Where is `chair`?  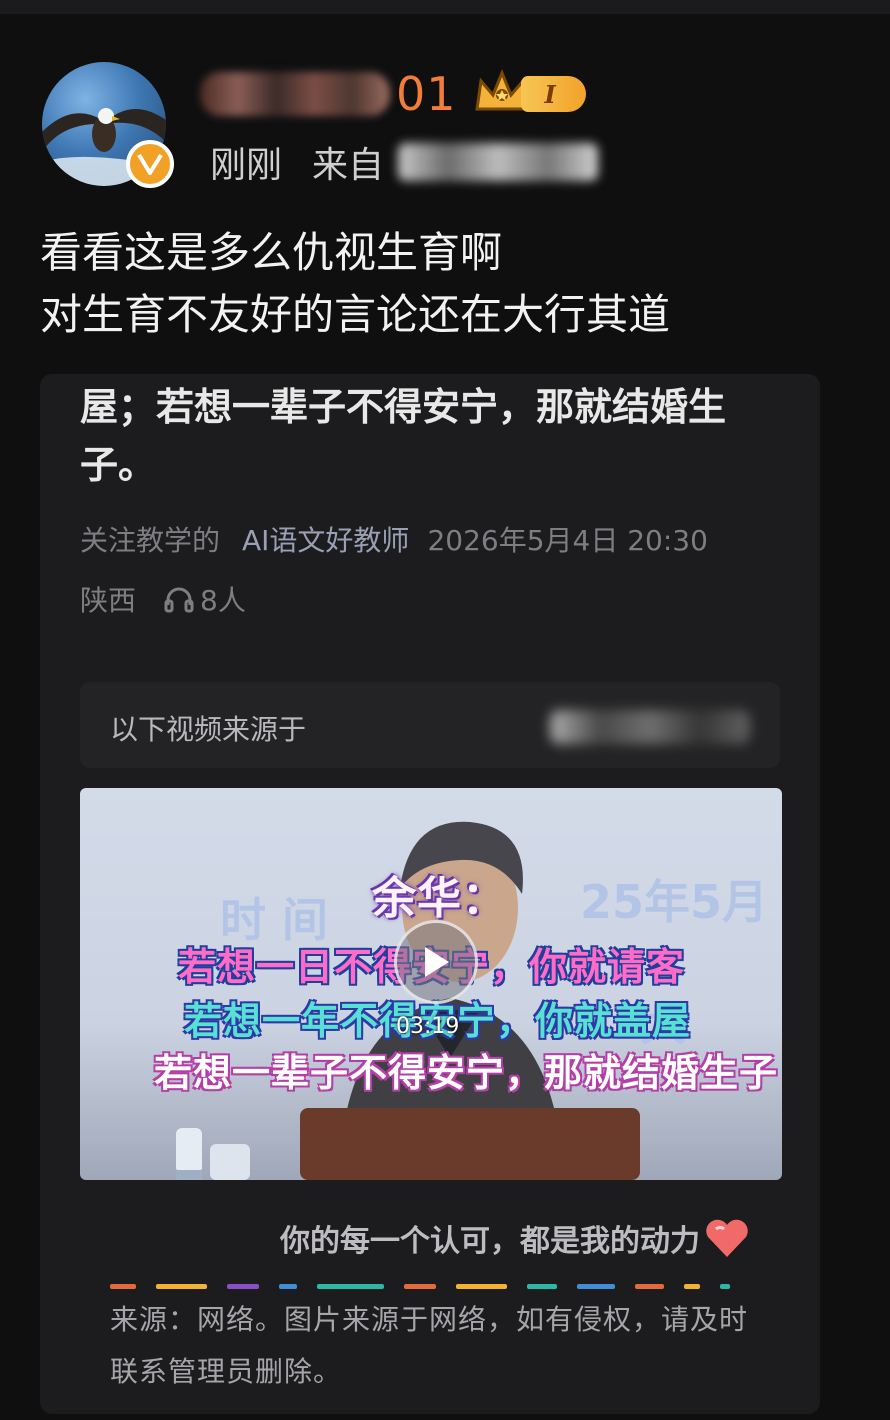 chair is located at coordinates (470, 1144).